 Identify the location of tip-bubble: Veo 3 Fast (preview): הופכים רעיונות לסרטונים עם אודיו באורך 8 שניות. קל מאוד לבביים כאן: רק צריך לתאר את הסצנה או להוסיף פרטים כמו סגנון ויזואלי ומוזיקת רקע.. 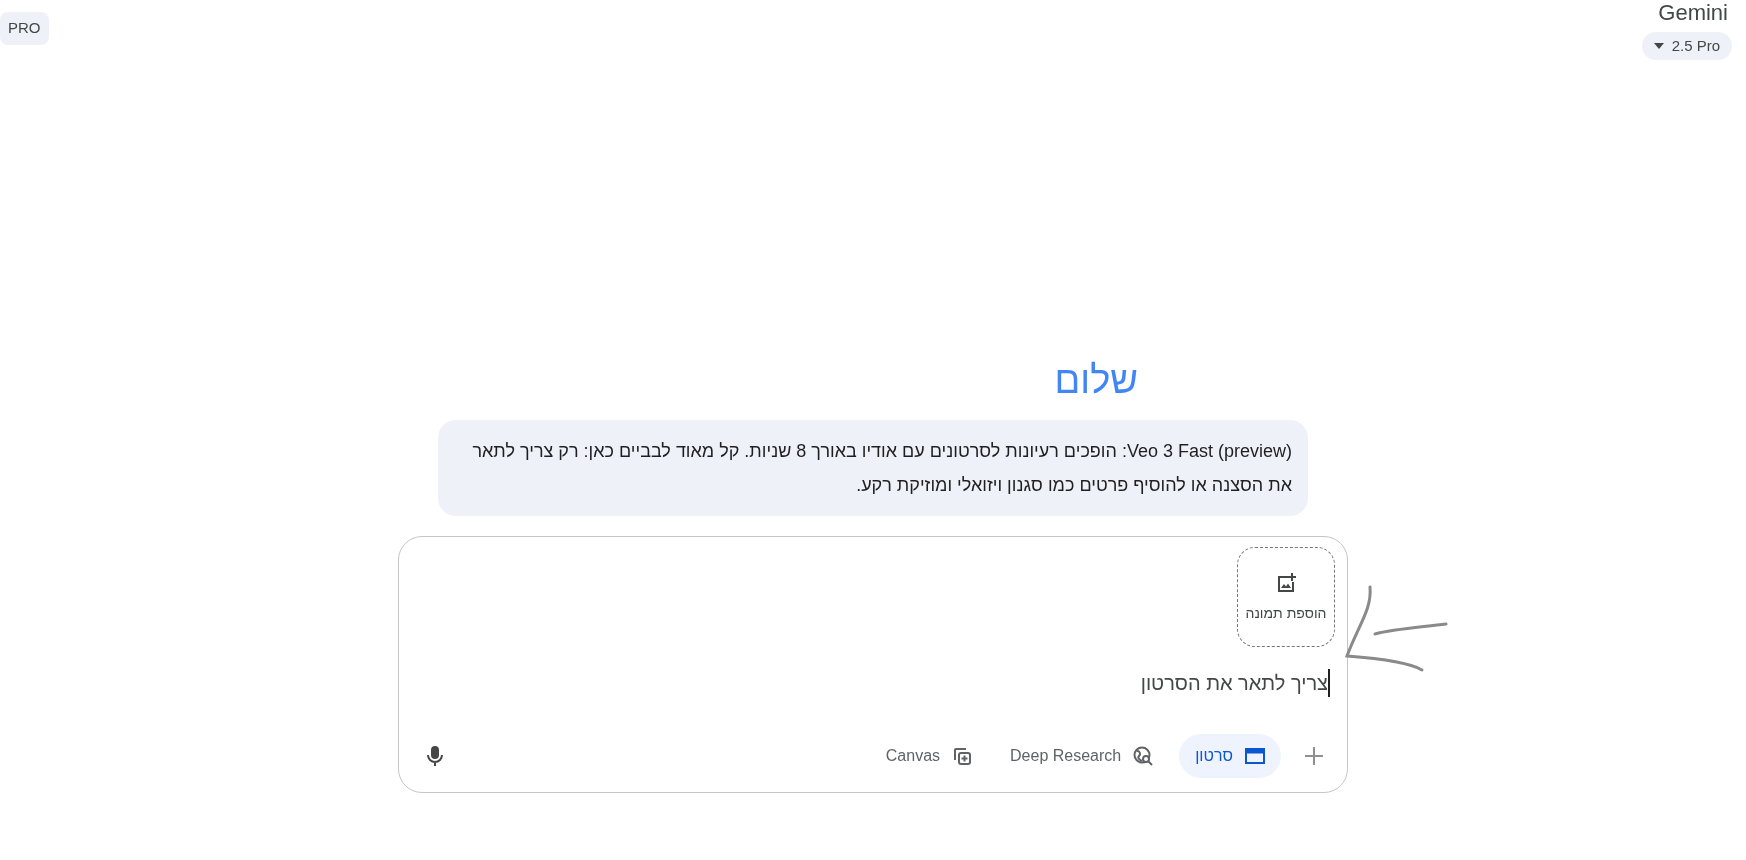
(873, 468).